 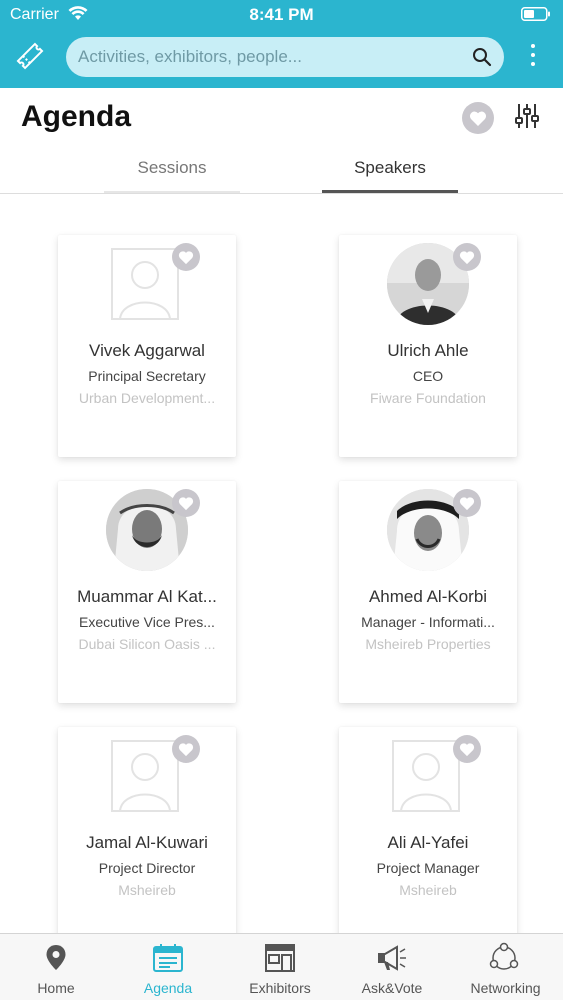 What do you see at coordinates (147, 868) in the screenshot?
I see `speaker-title: Project Director` at bounding box center [147, 868].